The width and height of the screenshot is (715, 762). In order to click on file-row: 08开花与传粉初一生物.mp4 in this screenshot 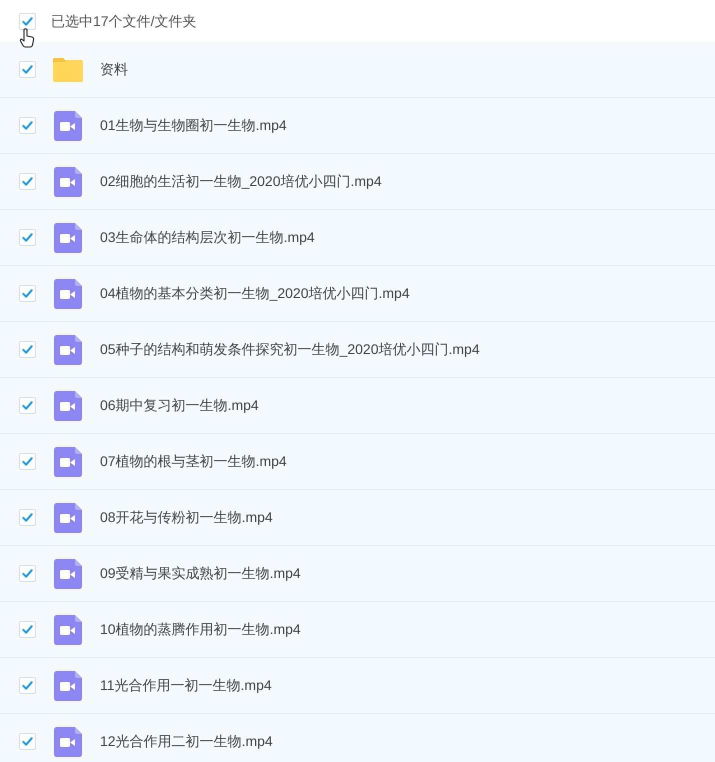, I will do `click(357, 518)`.